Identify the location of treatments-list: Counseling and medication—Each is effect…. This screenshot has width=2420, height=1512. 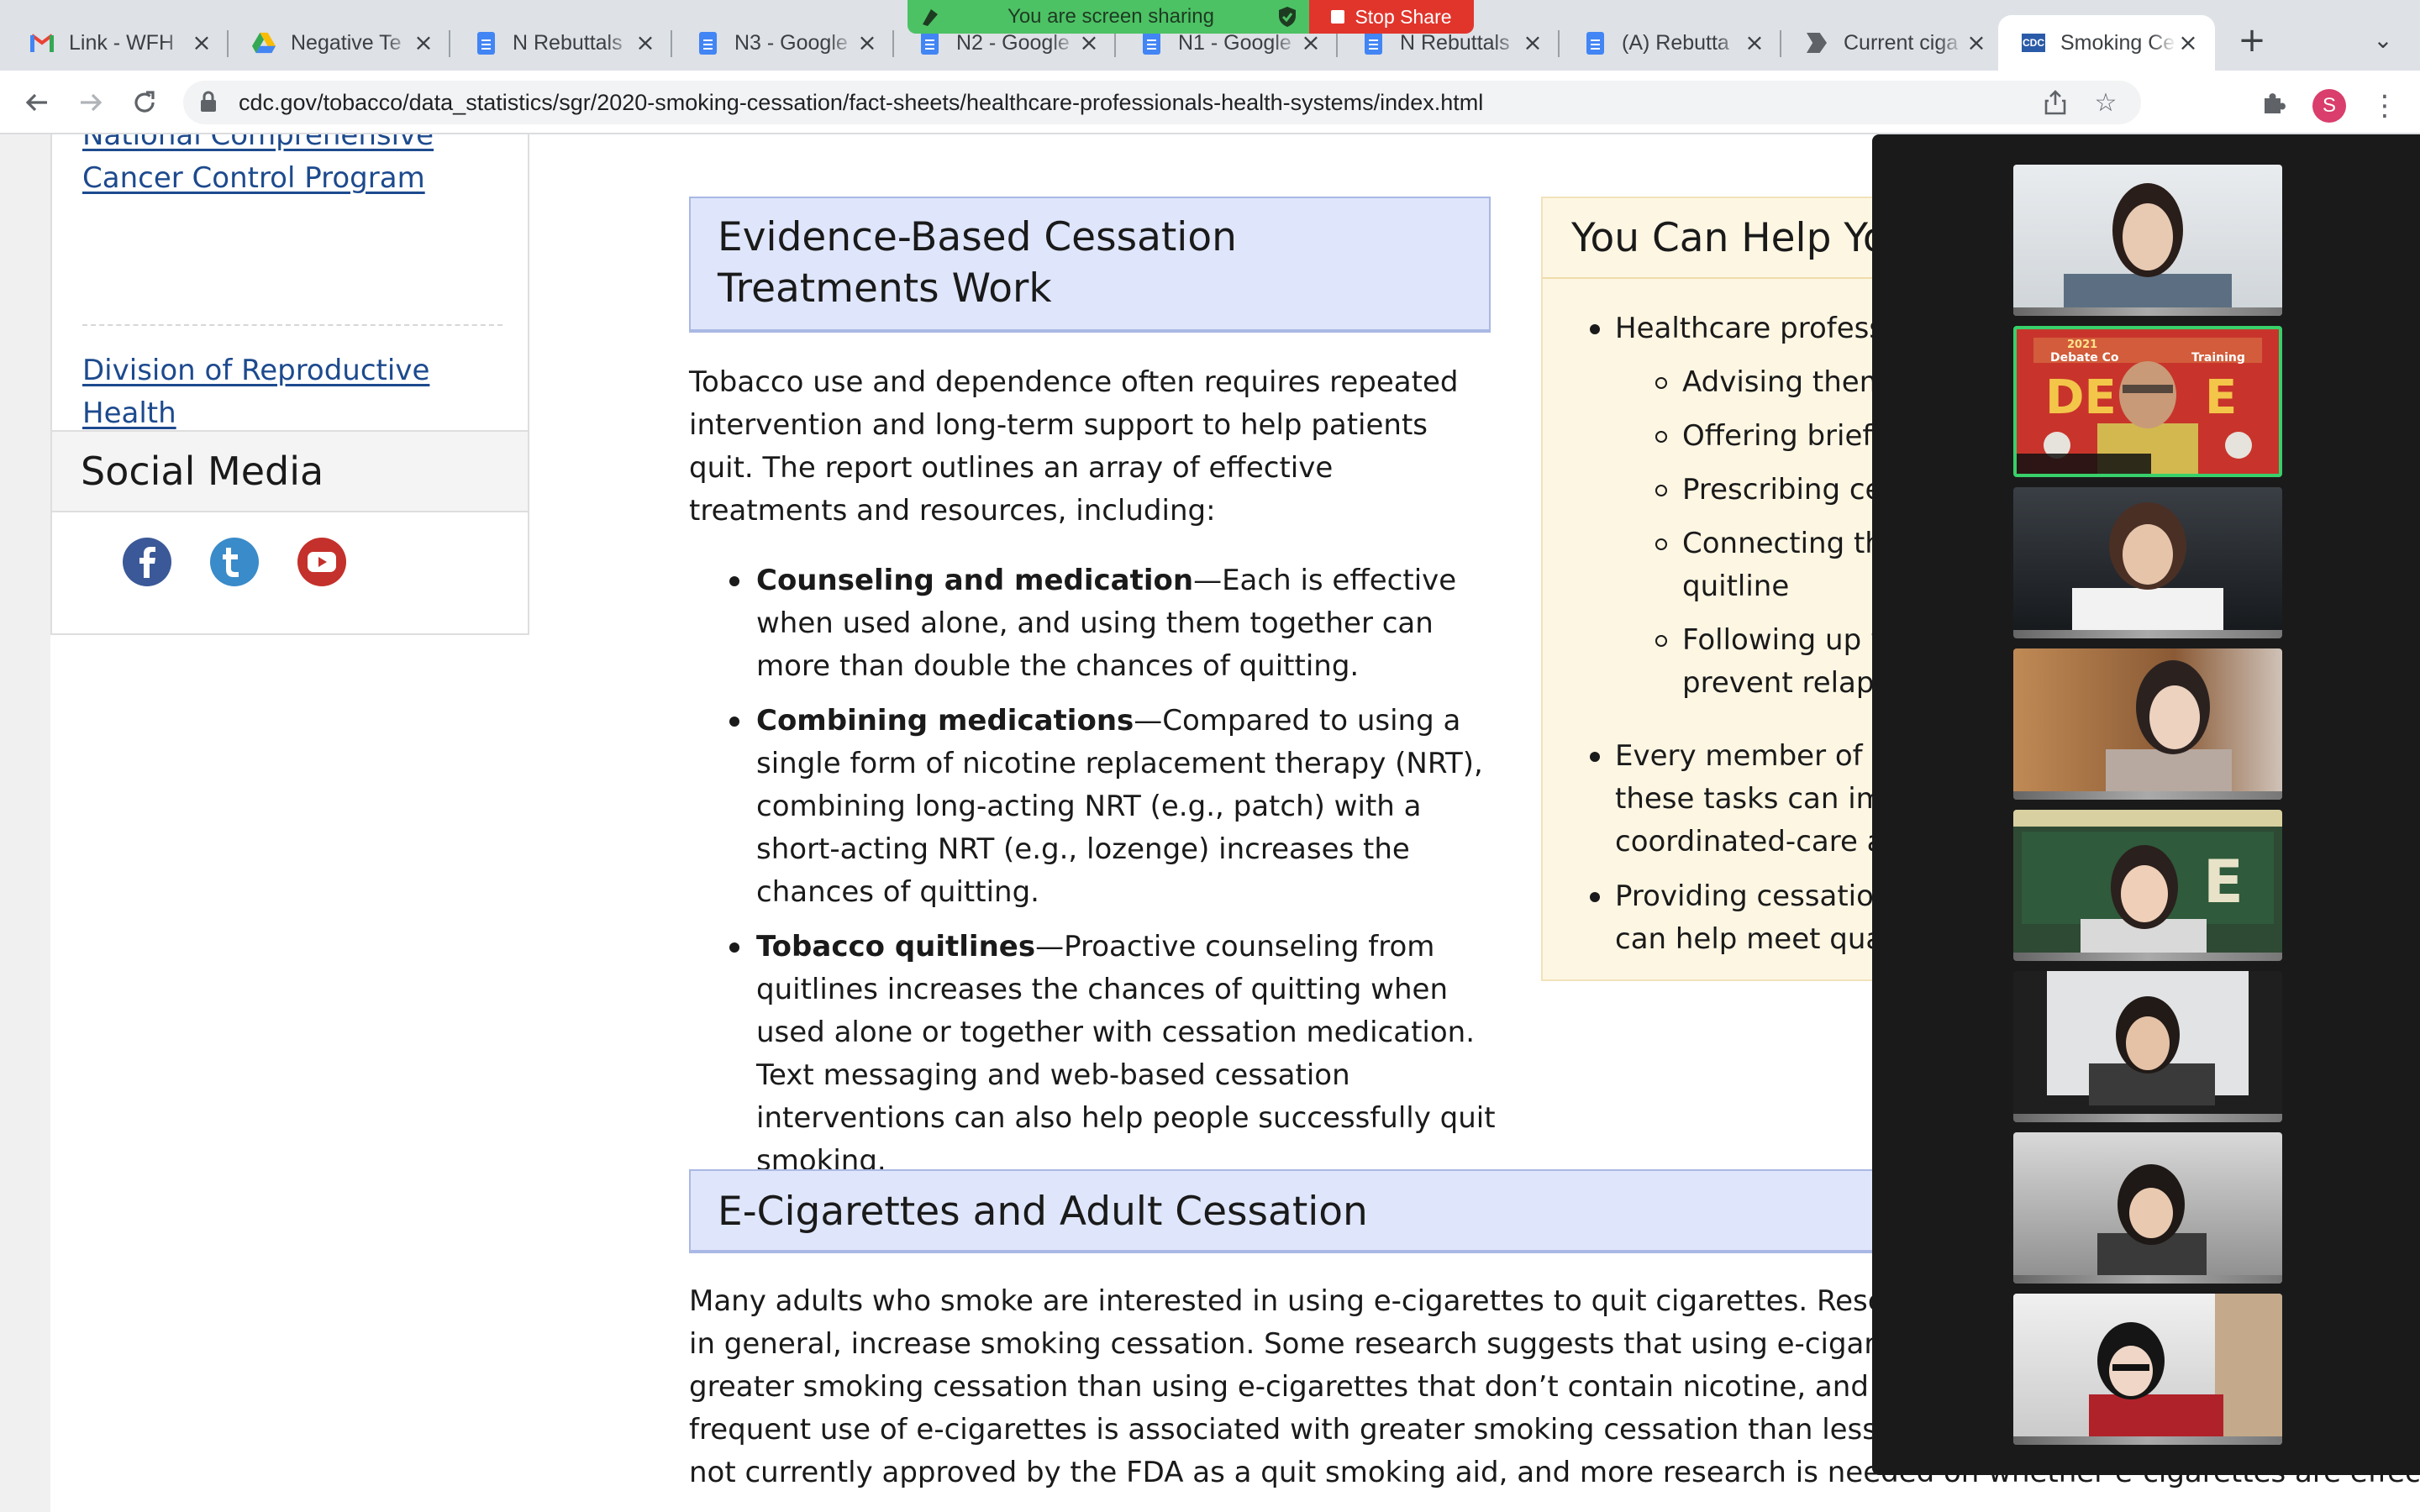
(1092, 876).